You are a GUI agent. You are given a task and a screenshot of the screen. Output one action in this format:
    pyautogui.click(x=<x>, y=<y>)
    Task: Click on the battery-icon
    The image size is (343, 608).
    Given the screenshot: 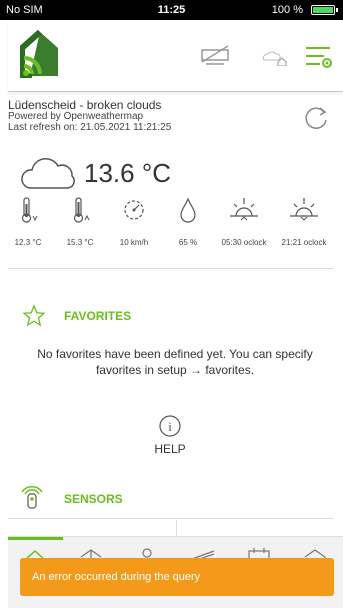 What is the action you would take?
    pyautogui.click(x=324, y=10)
    